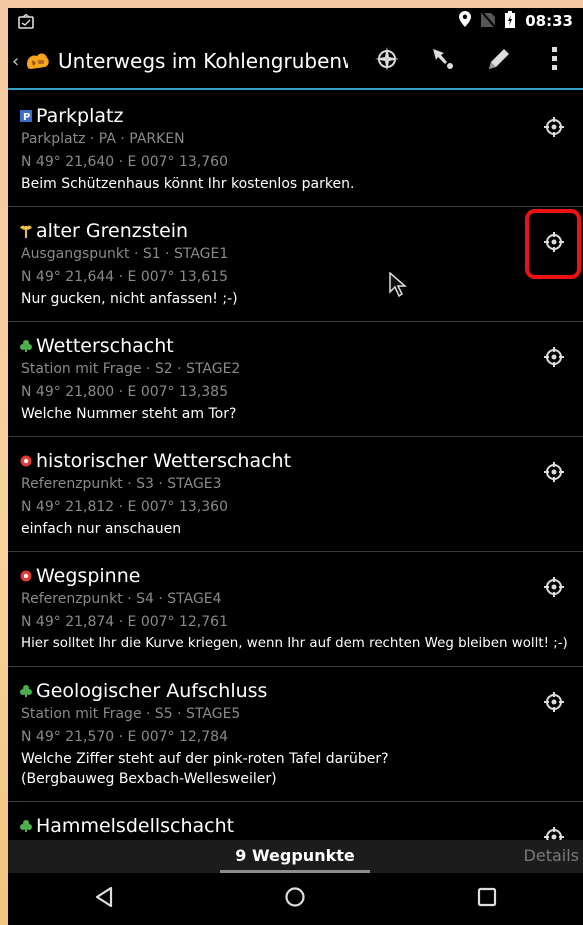 This screenshot has width=583, height=925. I want to click on waypoint-name: alter Grenzstein, so click(112, 231).